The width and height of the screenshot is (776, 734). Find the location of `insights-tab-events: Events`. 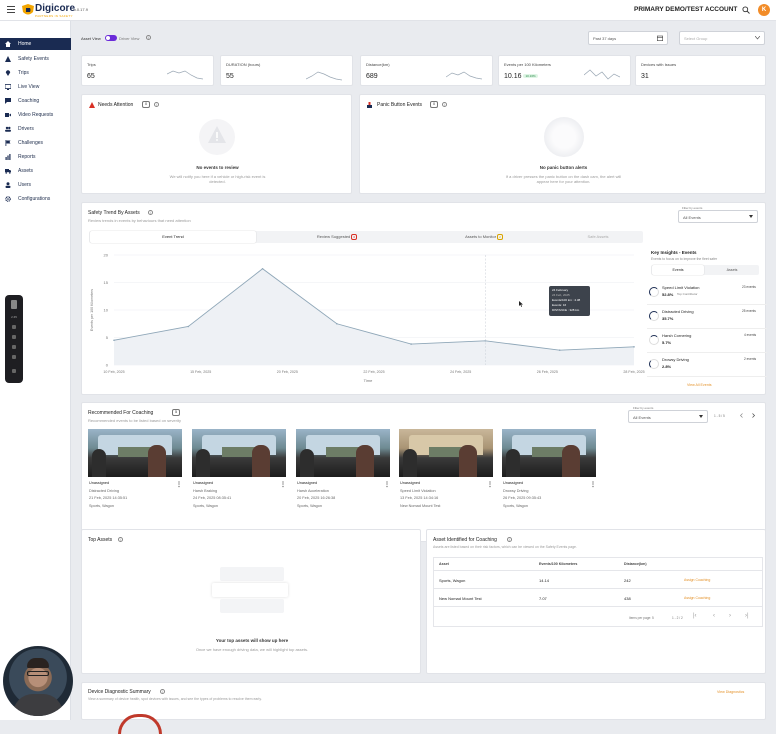

insights-tab-events: Events is located at coordinates (678, 270).